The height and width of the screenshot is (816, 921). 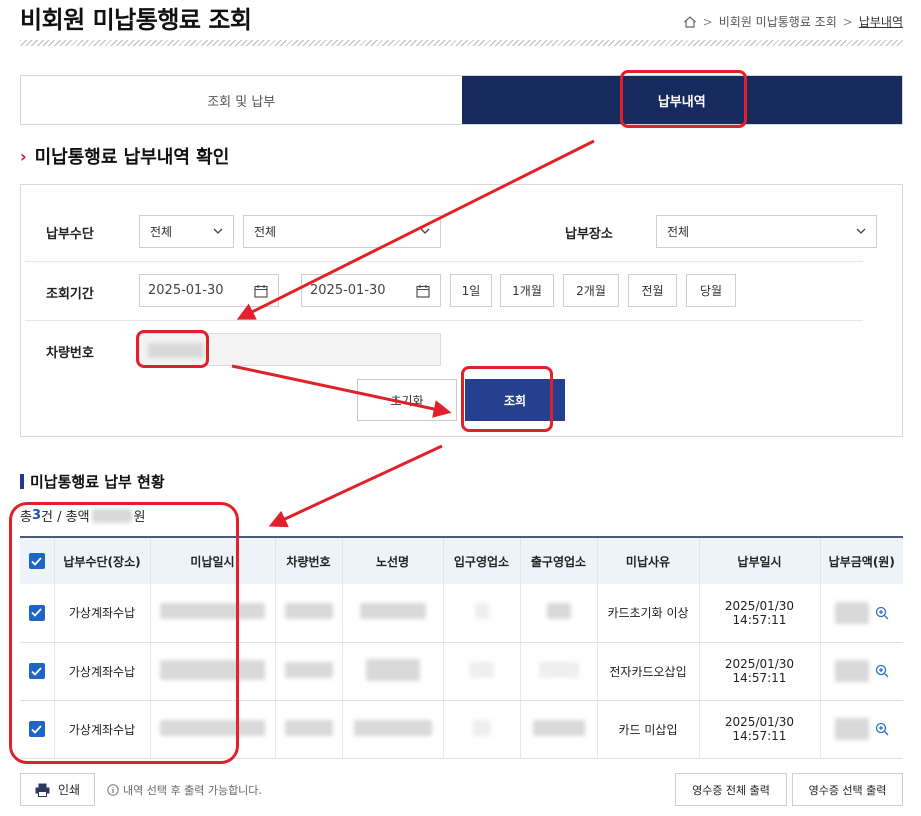 What do you see at coordinates (591, 290) in the screenshot?
I see `period-2month-button: 2개월` at bounding box center [591, 290].